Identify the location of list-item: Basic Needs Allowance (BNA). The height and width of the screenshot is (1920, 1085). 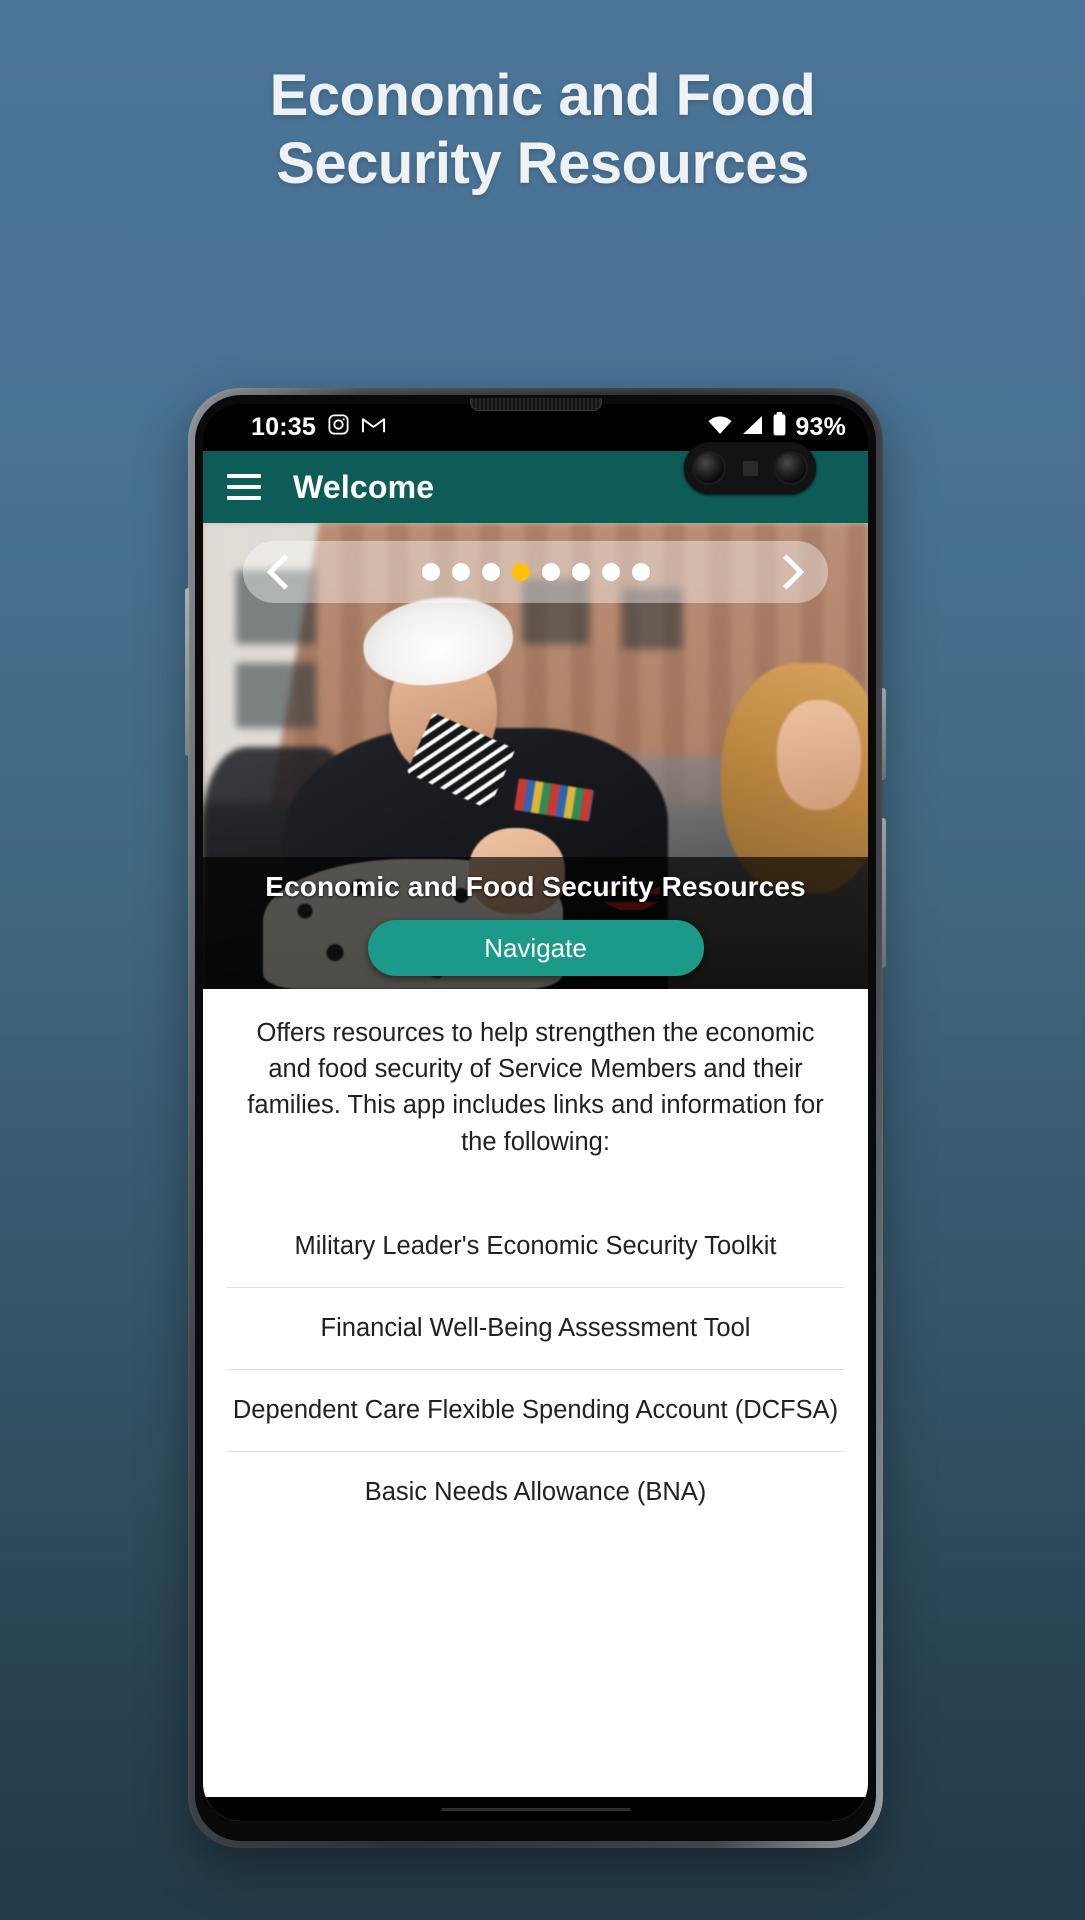
(535, 1492).